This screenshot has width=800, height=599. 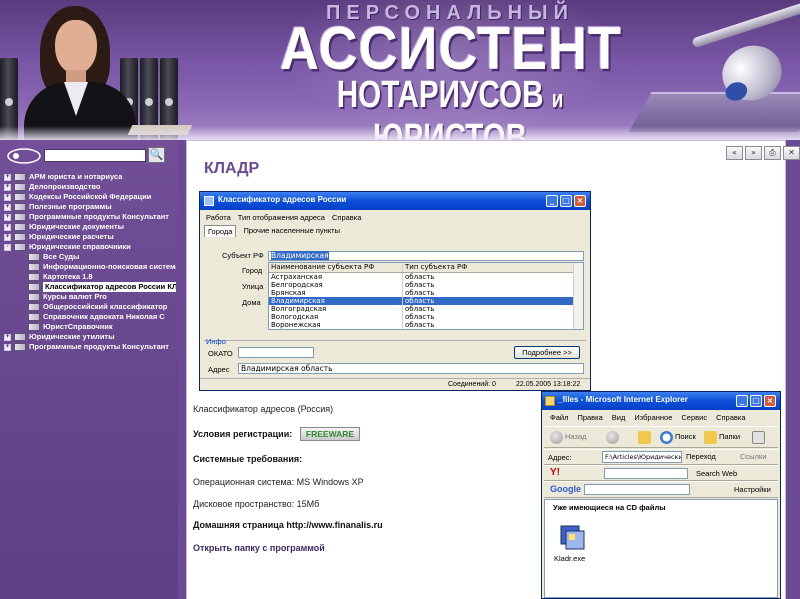 I want to click on list-item: Белгородская область, so click(x=426, y=285).